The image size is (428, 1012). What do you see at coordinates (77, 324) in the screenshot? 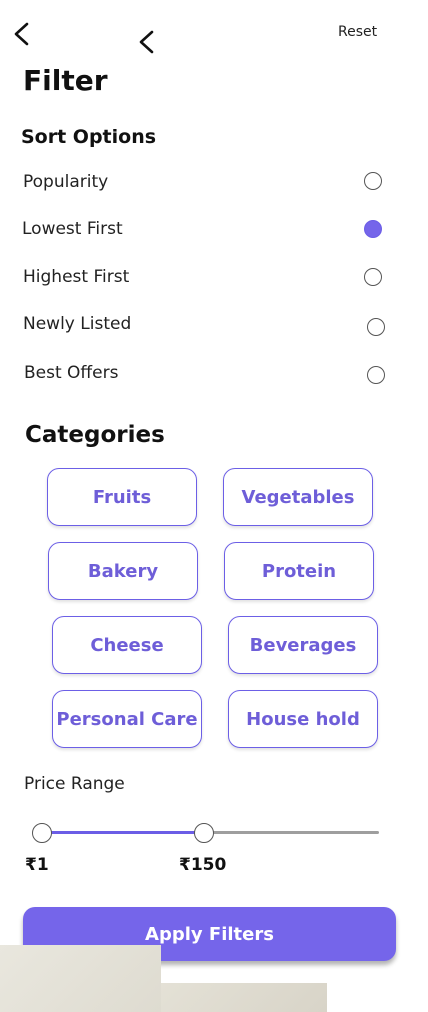
I see `sort-option-label: Newly Listed` at bounding box center [77, 324].